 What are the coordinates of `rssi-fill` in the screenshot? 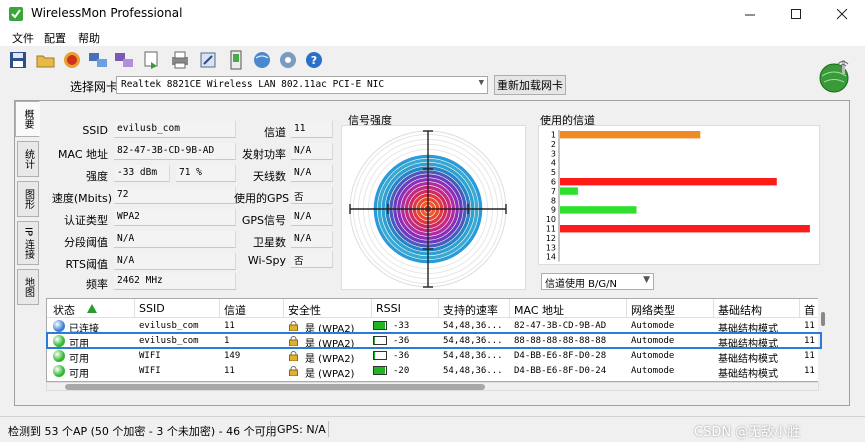 It's located at (375, 340).